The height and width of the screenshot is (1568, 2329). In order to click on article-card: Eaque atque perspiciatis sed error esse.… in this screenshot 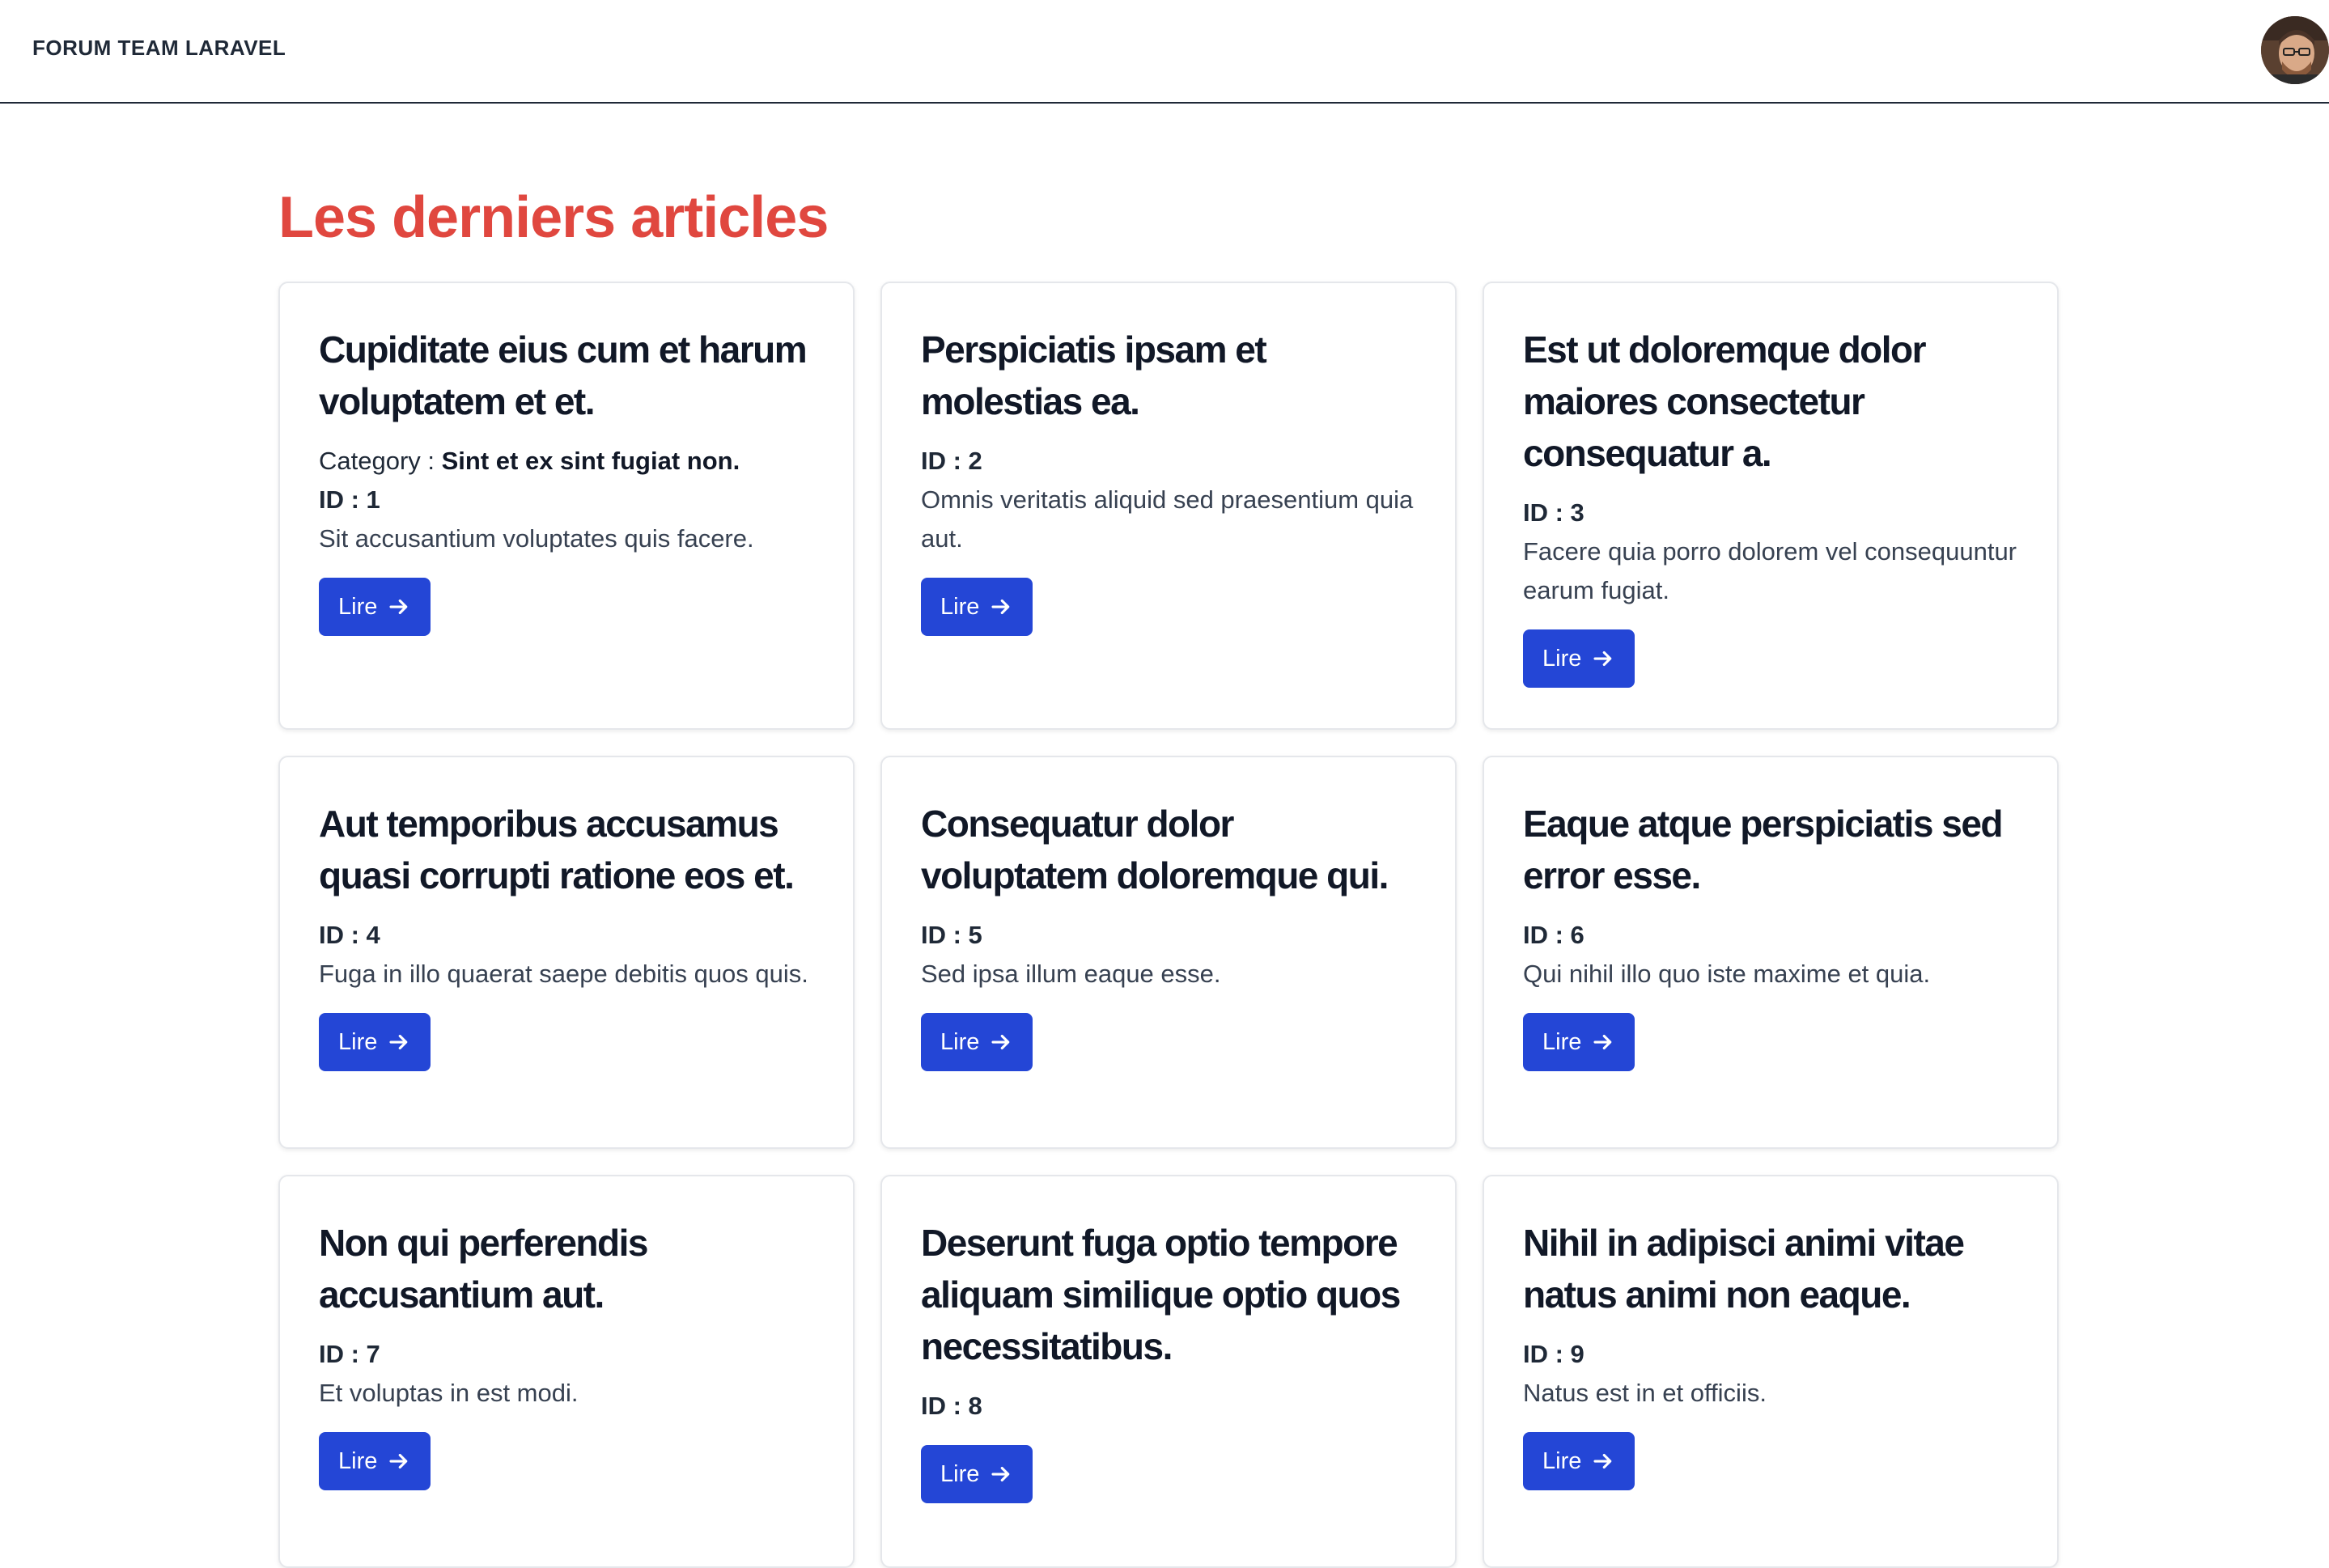, I will do `click(1771, 953)`.